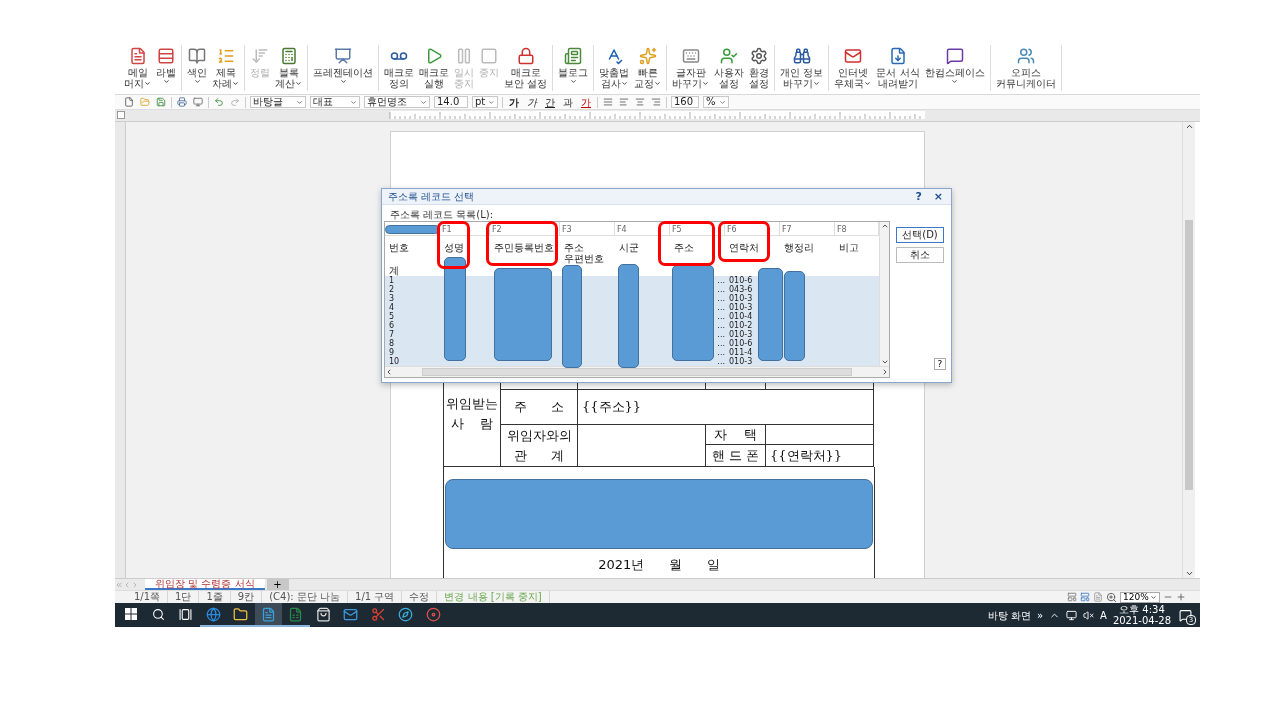  I want to click on dialog-button: 취소, so click(920, 255).